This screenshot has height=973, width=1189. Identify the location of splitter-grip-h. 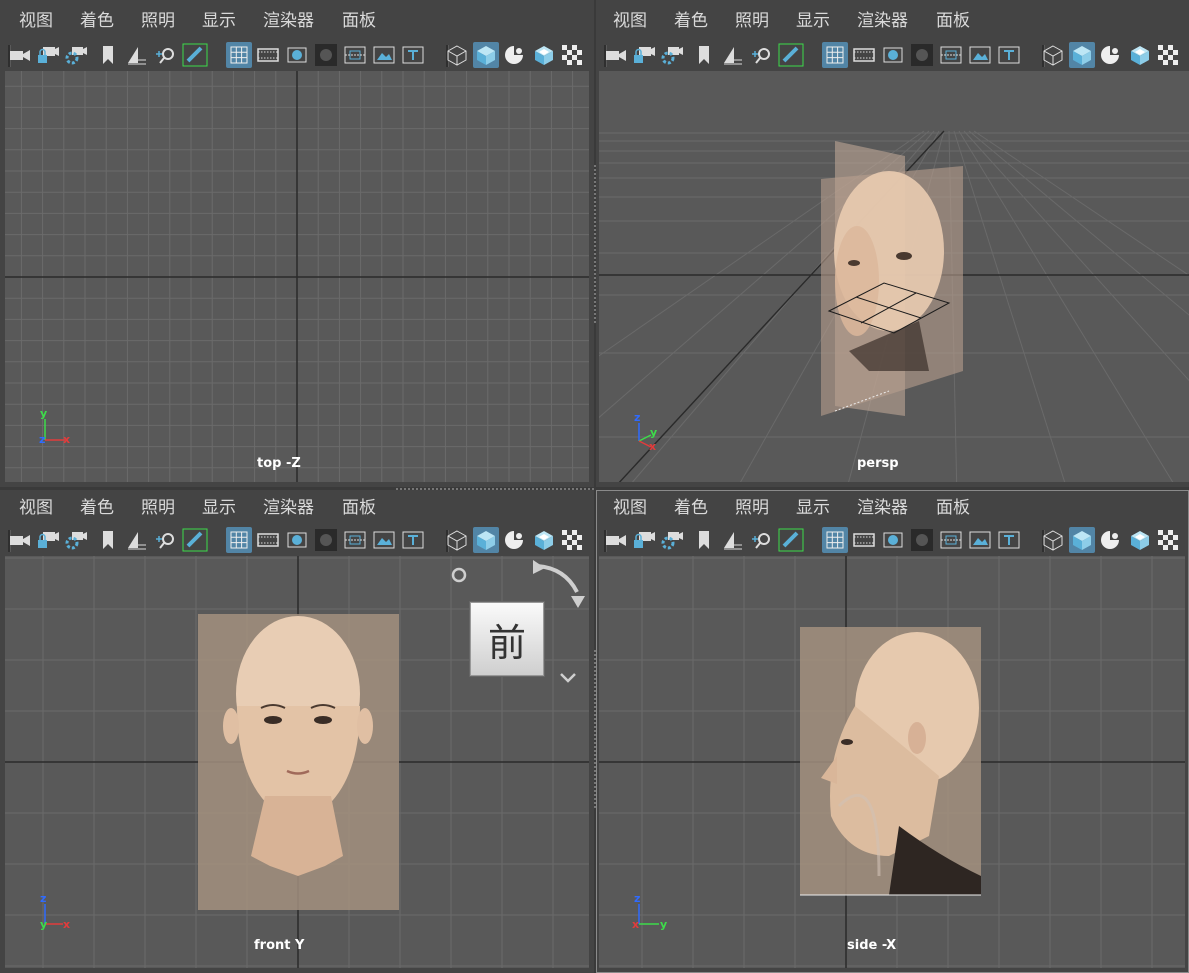
(496, 489).